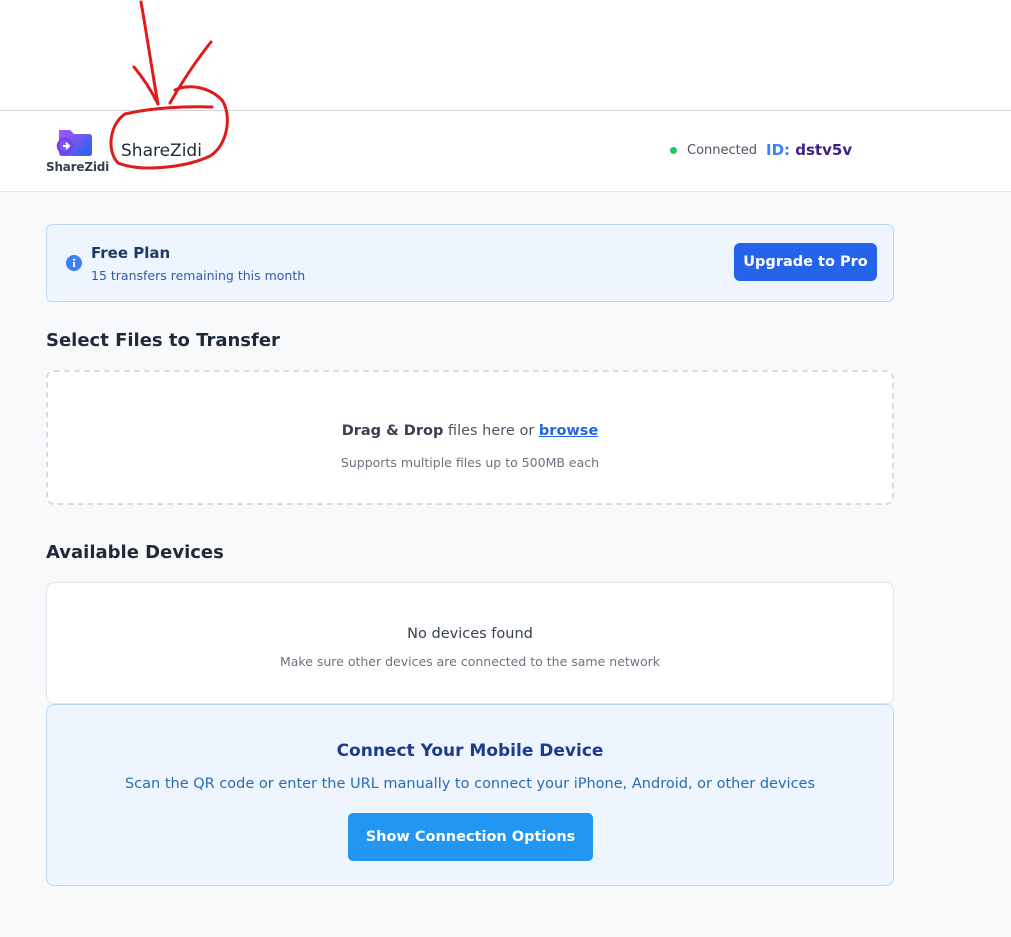 Image resolution: width=1011 pixels, height=937 pixels. What do you see at coordinates (805, 262) in the screenshot?
I see `upgrade-to-pro-button: Upgrade to Pro` at bounding box center [805, 262].